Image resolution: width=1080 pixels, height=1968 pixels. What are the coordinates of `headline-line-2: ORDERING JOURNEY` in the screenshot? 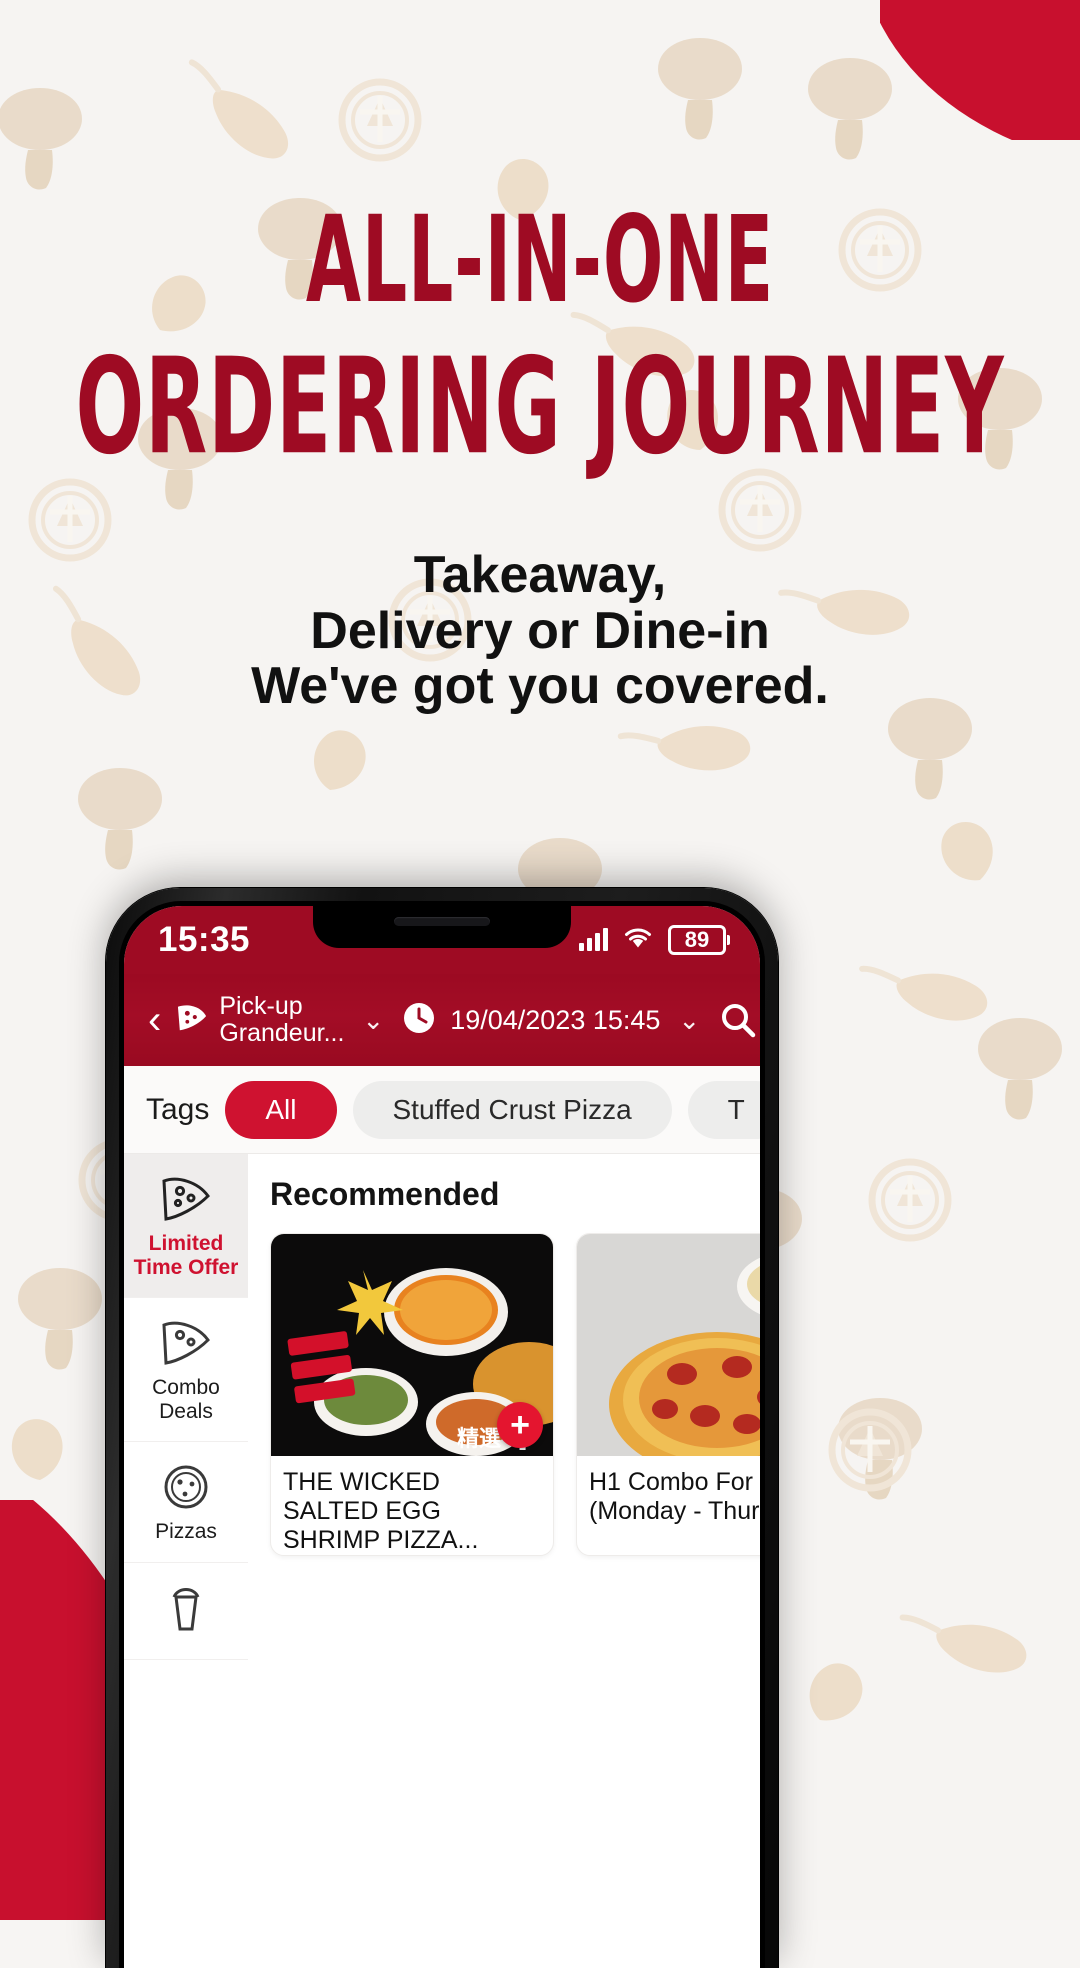 It's located at (540, 407).